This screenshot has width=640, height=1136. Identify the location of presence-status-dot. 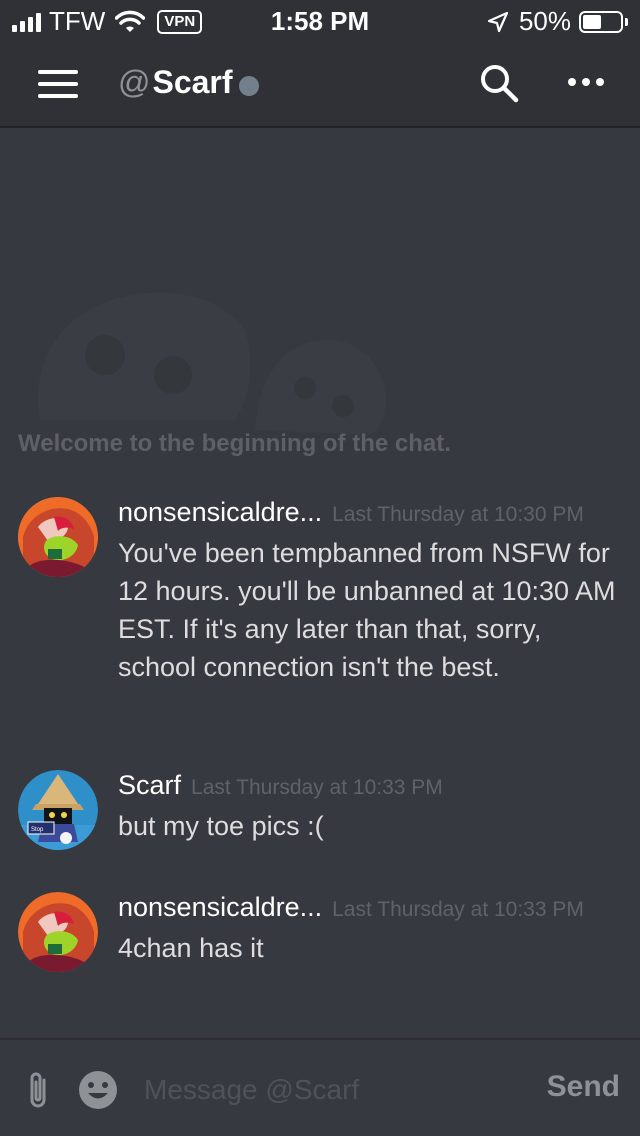
(248, 85).